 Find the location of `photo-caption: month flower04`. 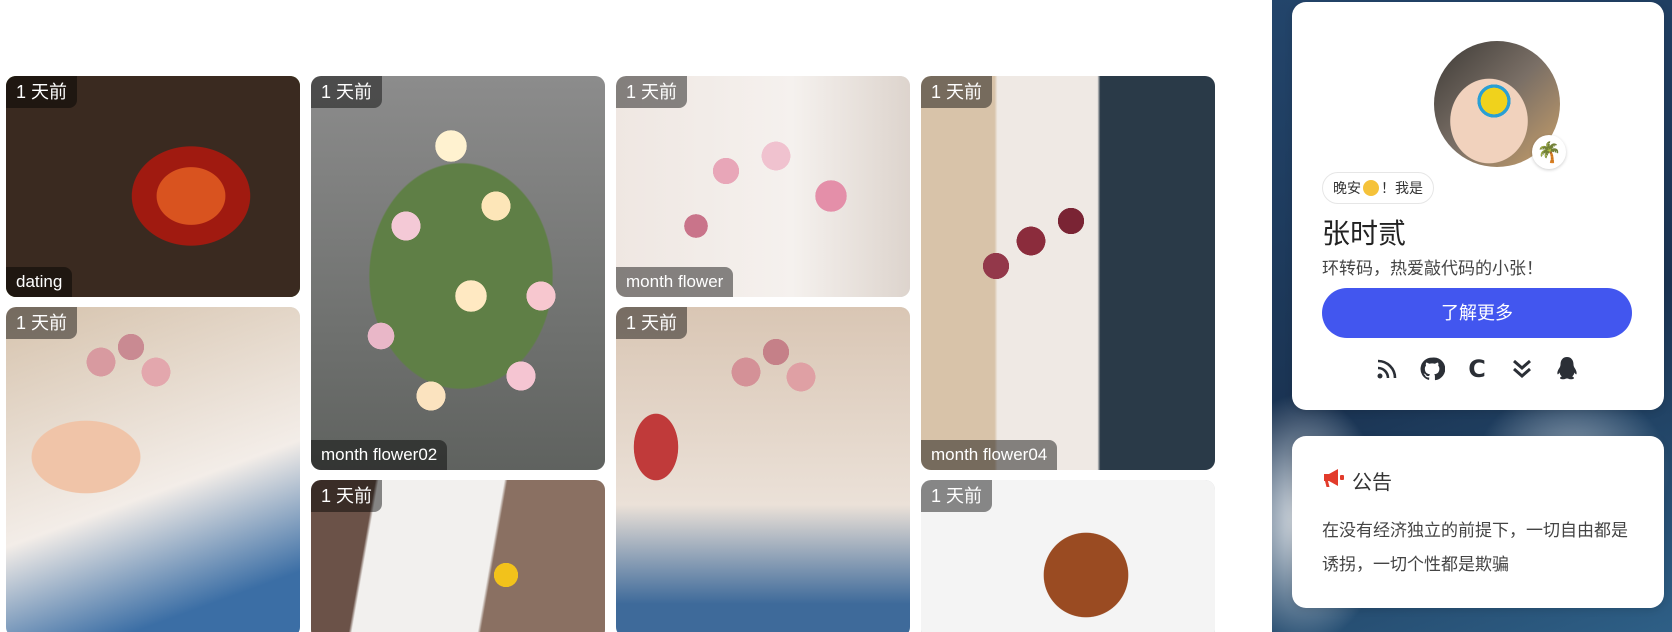

photo-caption: month flower04 is located at coordinates (989, 455).